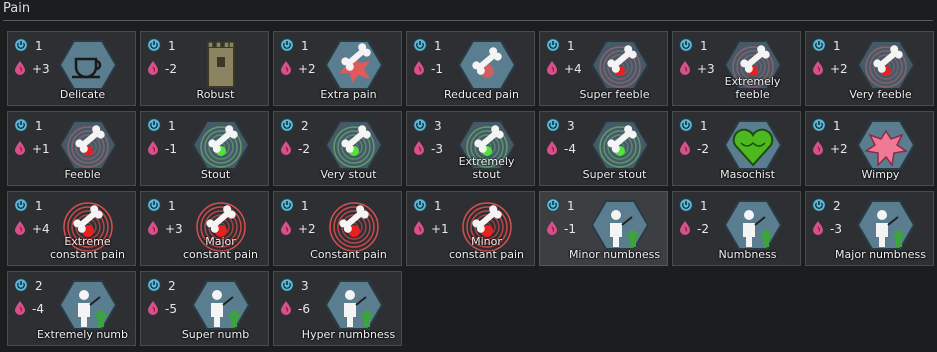 The image size is (937, 352). Describe the element at coordinates (204, 148) in the screenshot. I see `trait-card: 1 -1 Stout` at that location.